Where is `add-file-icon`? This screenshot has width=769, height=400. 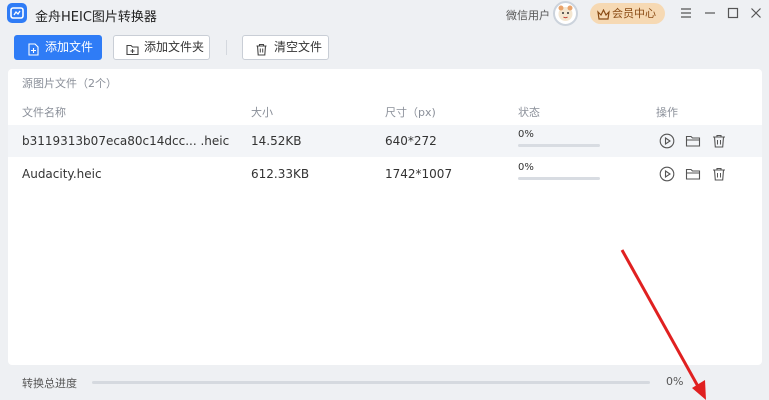 add-file-icon is located at coordinates (33, 52).